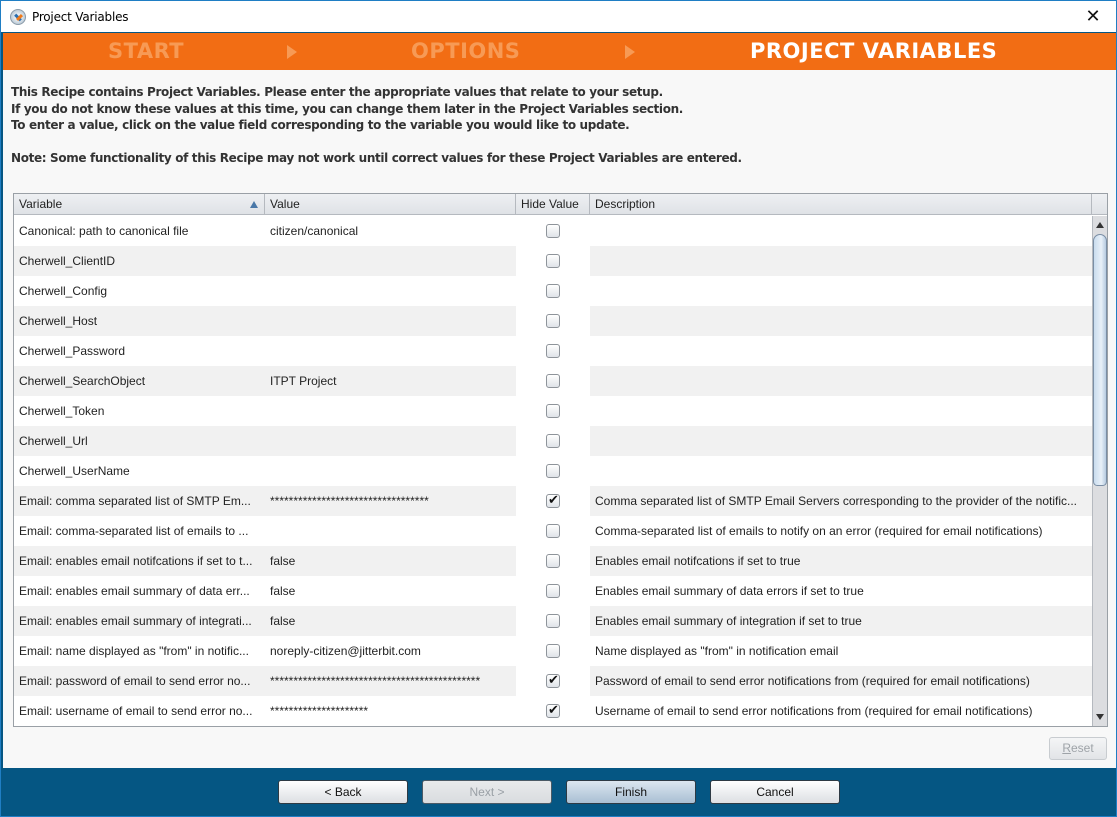  I want to click on value-cell: citizen/canonical, so click(390, 231).